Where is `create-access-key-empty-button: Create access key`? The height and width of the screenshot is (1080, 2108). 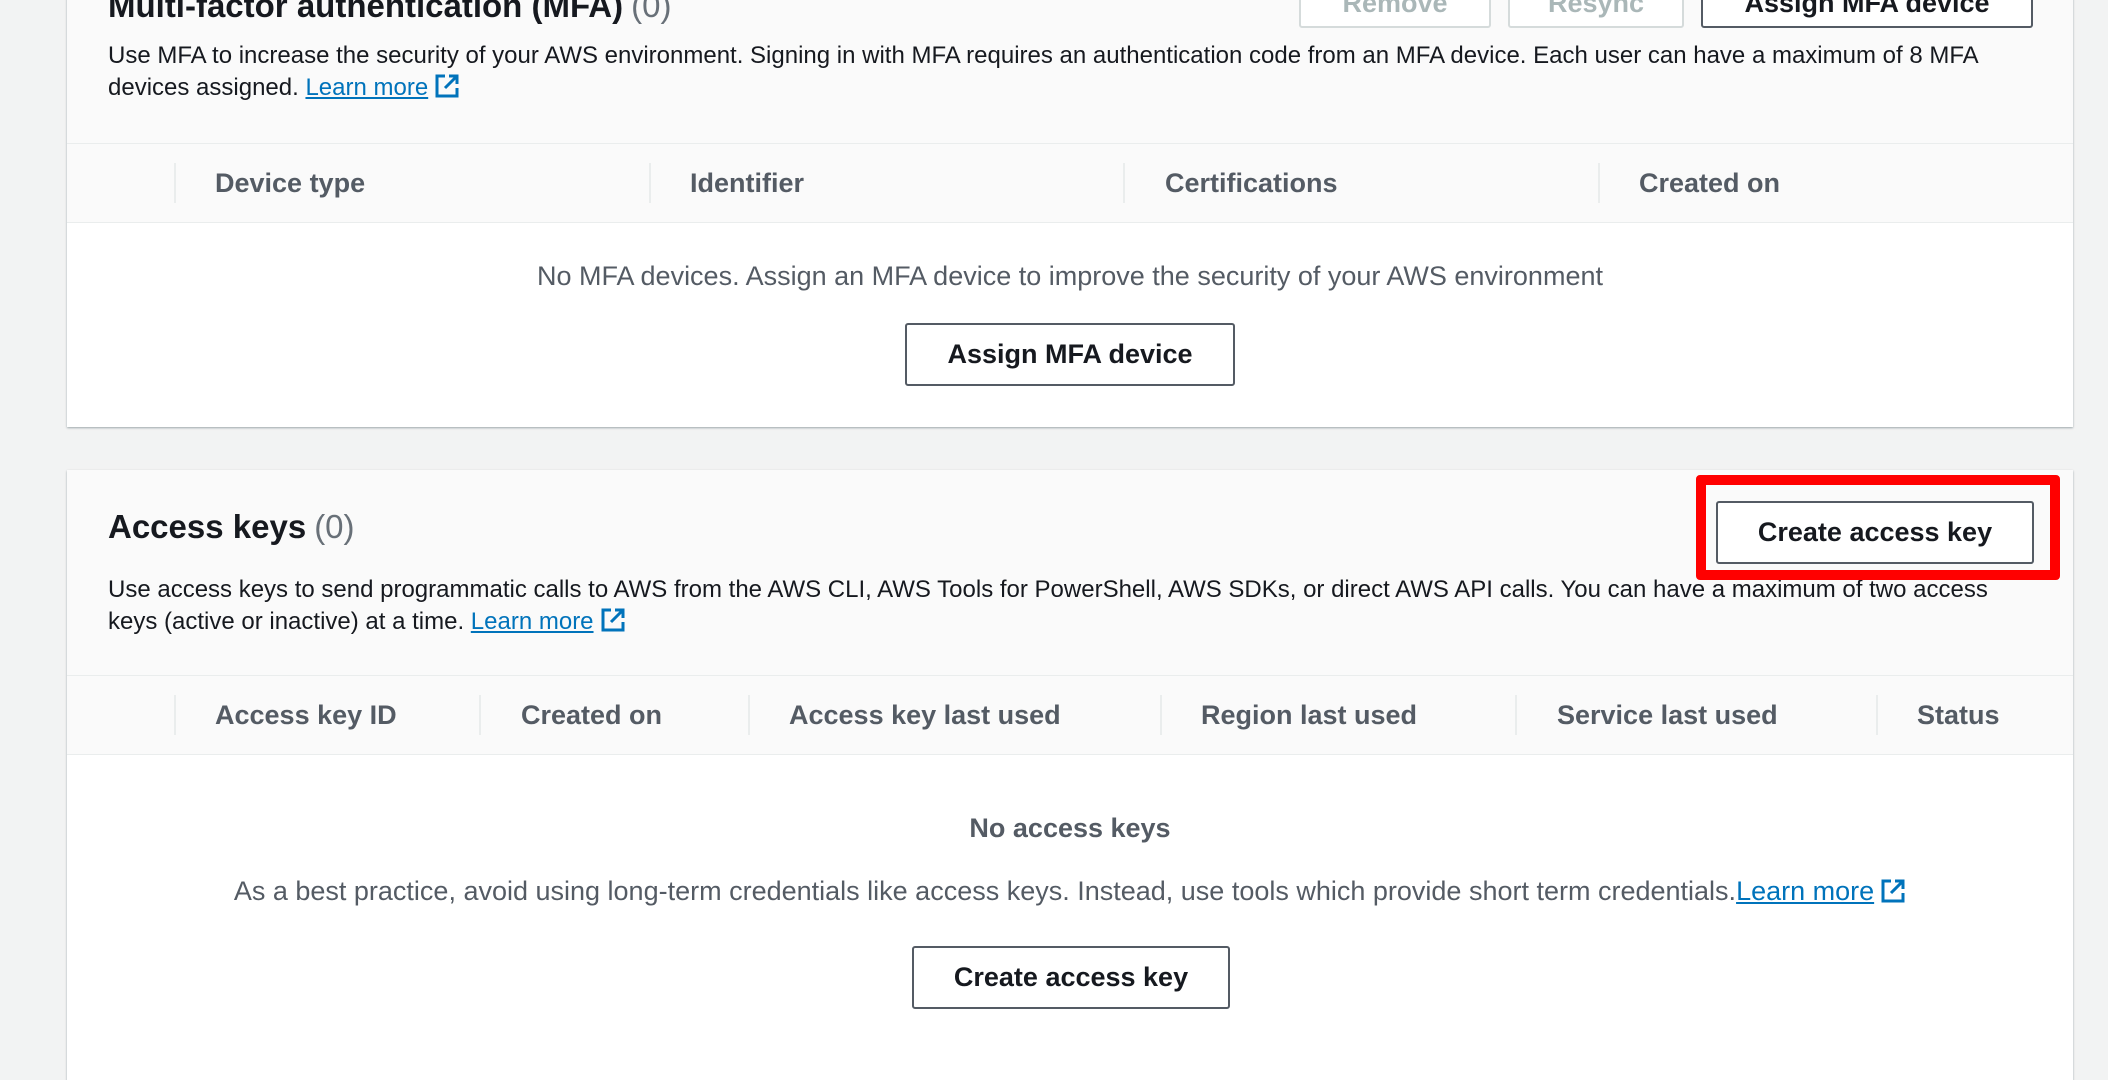
create-access-key-empty-button: Create access key is located at coordinates (1071, 977).